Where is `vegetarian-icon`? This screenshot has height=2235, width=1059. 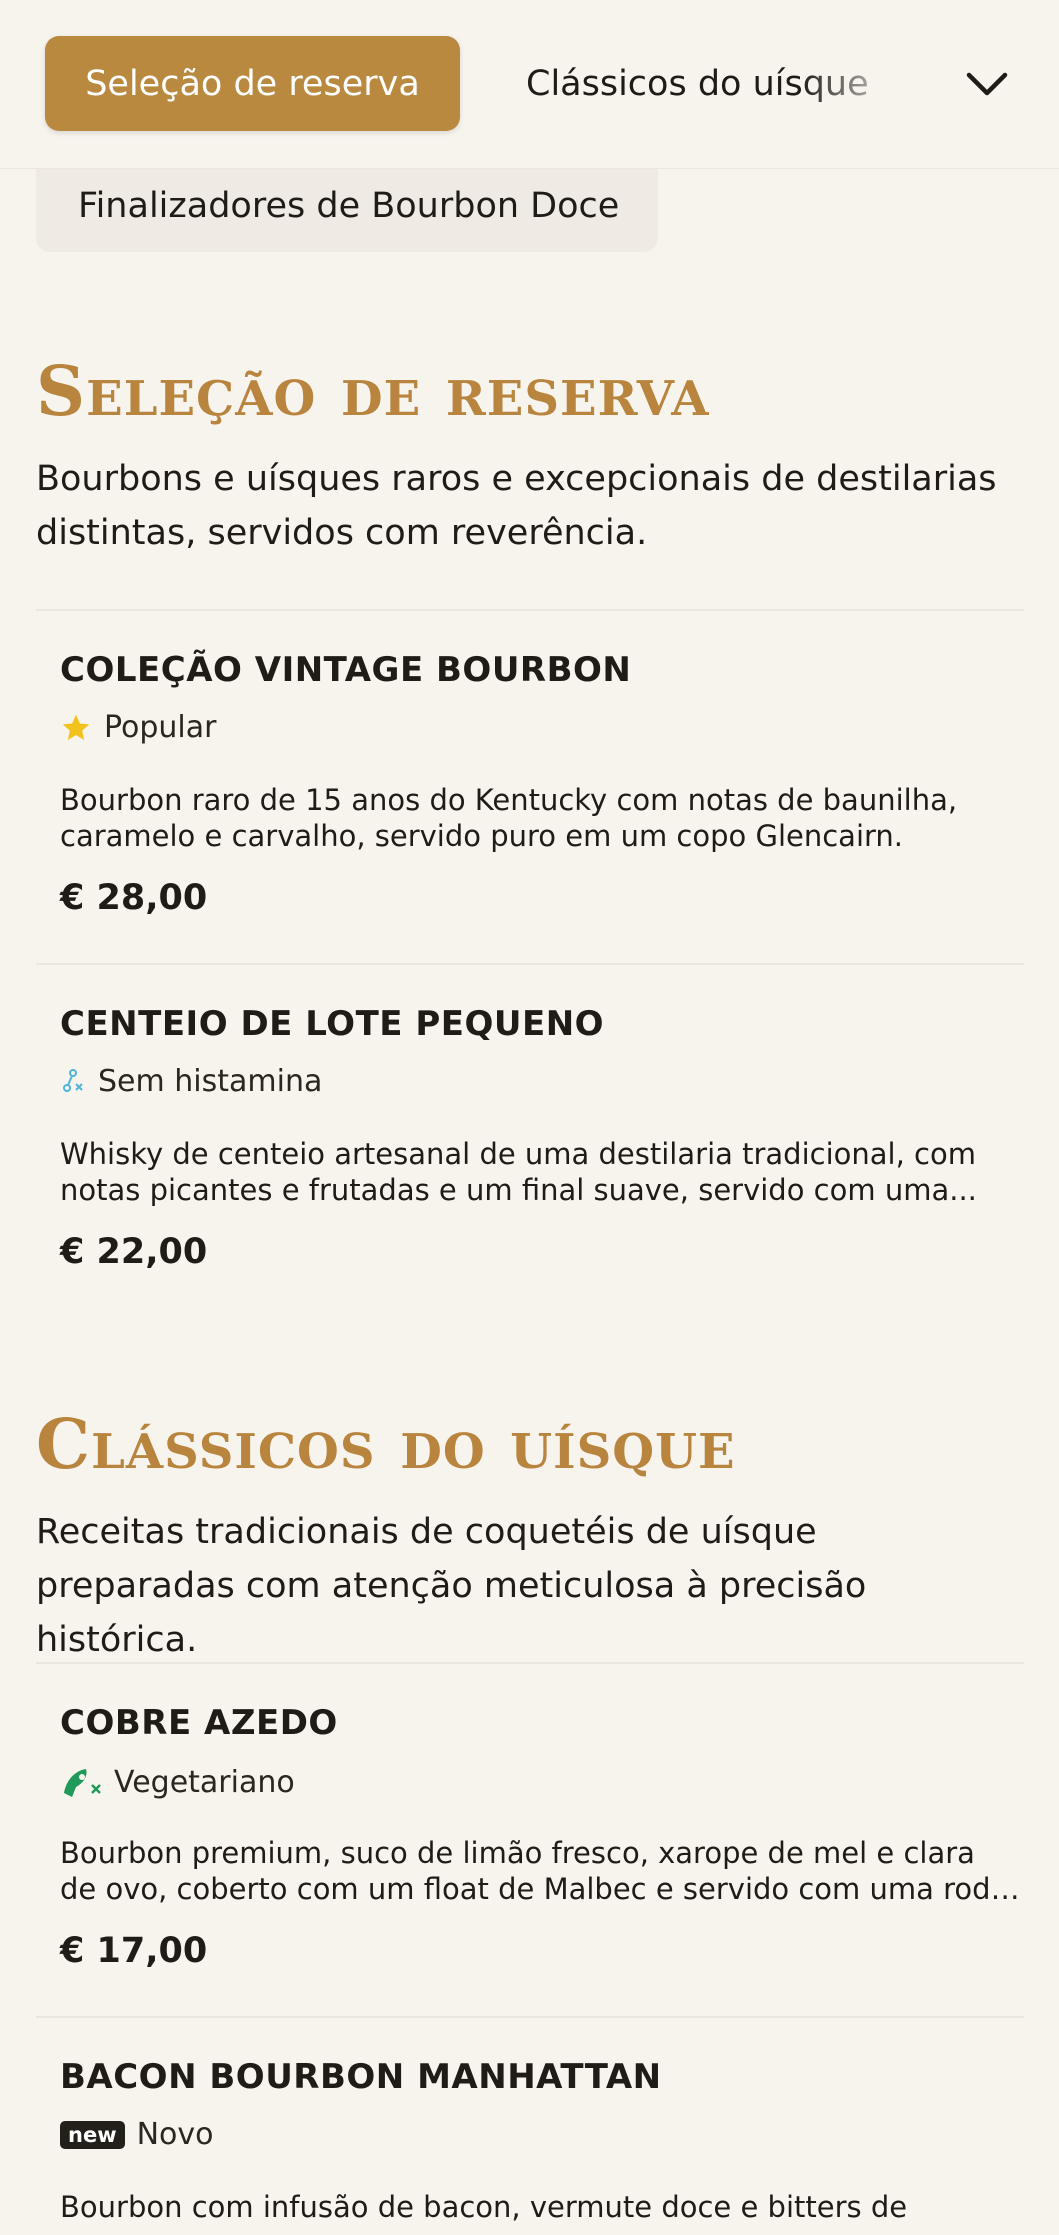 vegetarian-icon is located at coordinates (81, 1782).